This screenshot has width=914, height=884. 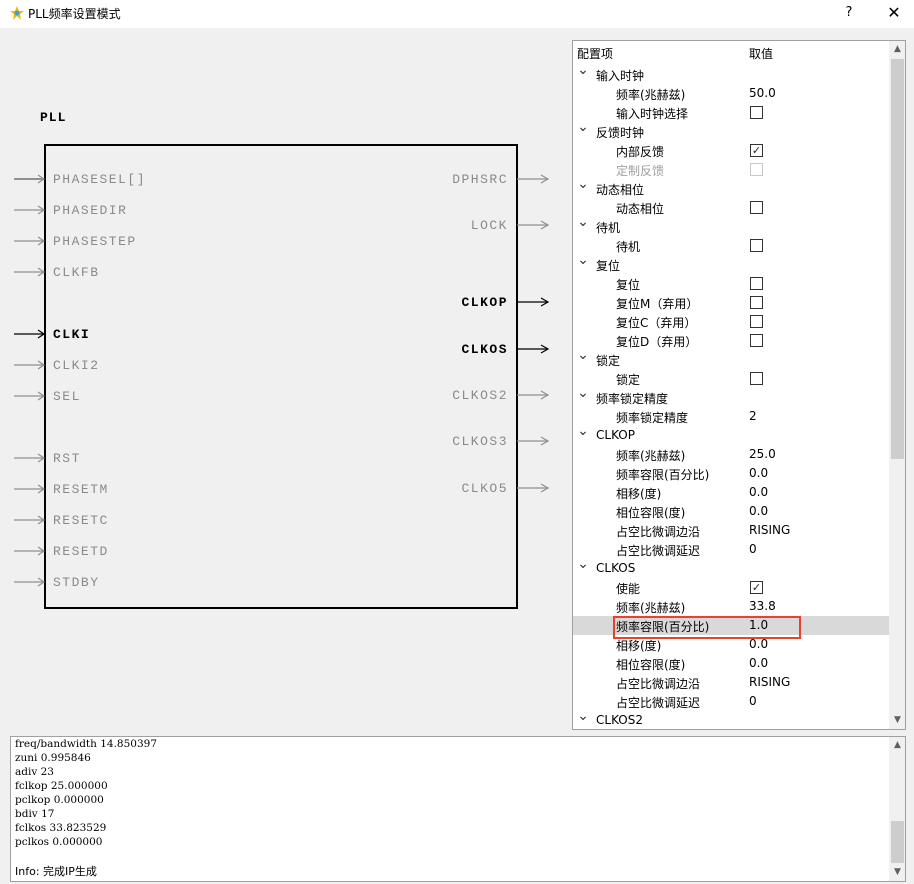 What do you see at coordinates (731, 263) in the screenshot?
I see `property-group: ⌄ 复位` at bounding box center [731, 263].